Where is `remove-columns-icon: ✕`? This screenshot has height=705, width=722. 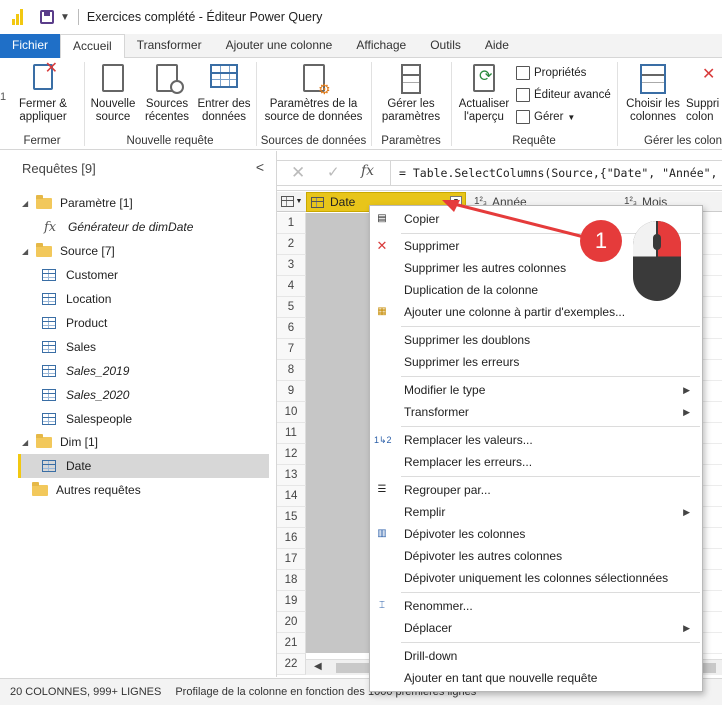 remove-columns-icon: ✕ is located at coordinates (709, 74).